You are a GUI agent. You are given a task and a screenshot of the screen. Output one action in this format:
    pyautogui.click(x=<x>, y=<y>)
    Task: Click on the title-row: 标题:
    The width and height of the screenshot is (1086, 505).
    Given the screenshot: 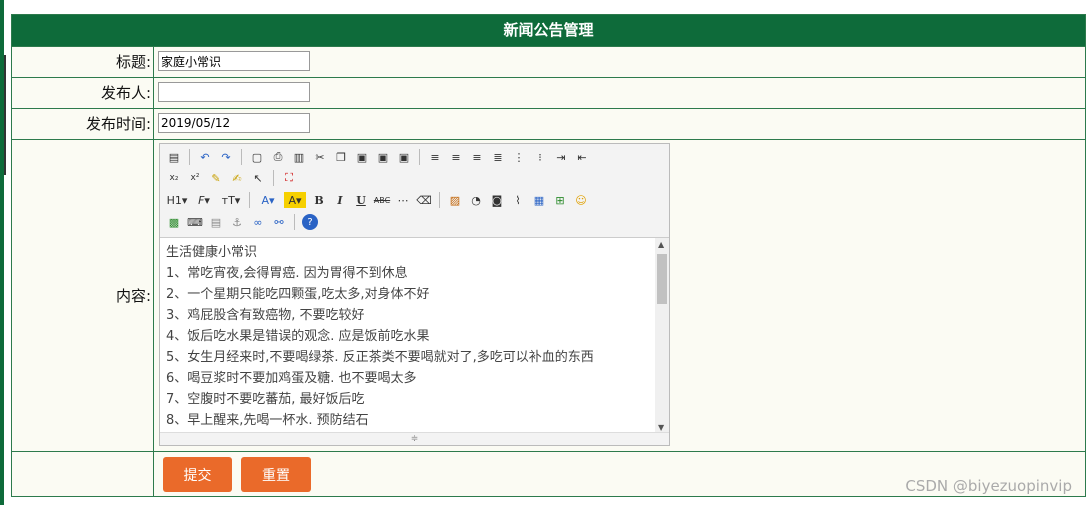 What is the action you would take?
    pyautogui.click(x=548, y=61)
    